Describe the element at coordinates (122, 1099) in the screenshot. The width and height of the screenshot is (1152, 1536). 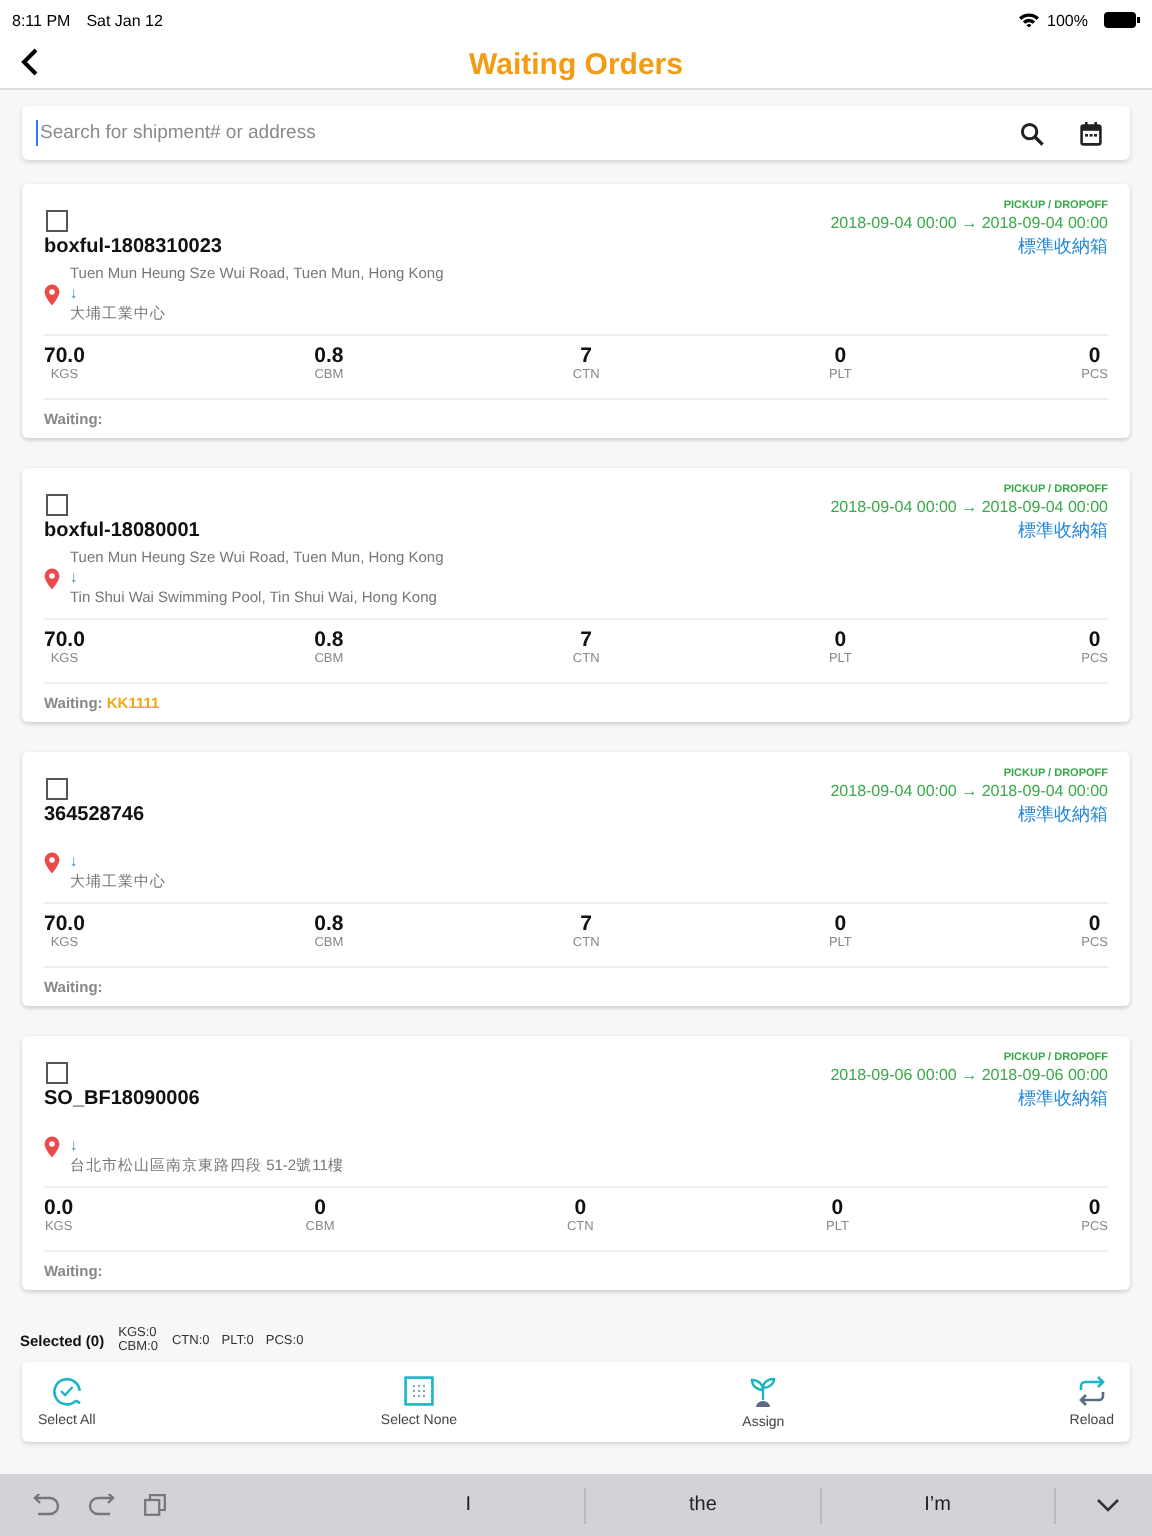
I see `order-id: SO_BF18090006` at that location.